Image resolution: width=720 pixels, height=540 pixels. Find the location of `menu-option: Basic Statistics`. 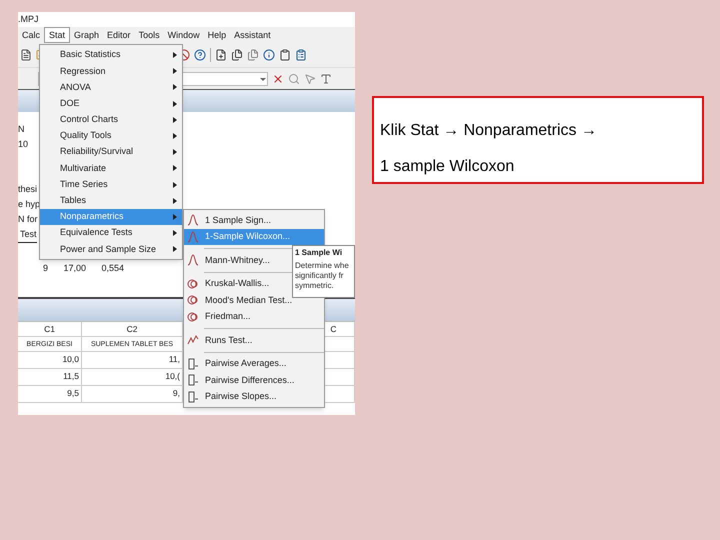

menu-option: Basic Statistics is located at coordinates (111, 55).